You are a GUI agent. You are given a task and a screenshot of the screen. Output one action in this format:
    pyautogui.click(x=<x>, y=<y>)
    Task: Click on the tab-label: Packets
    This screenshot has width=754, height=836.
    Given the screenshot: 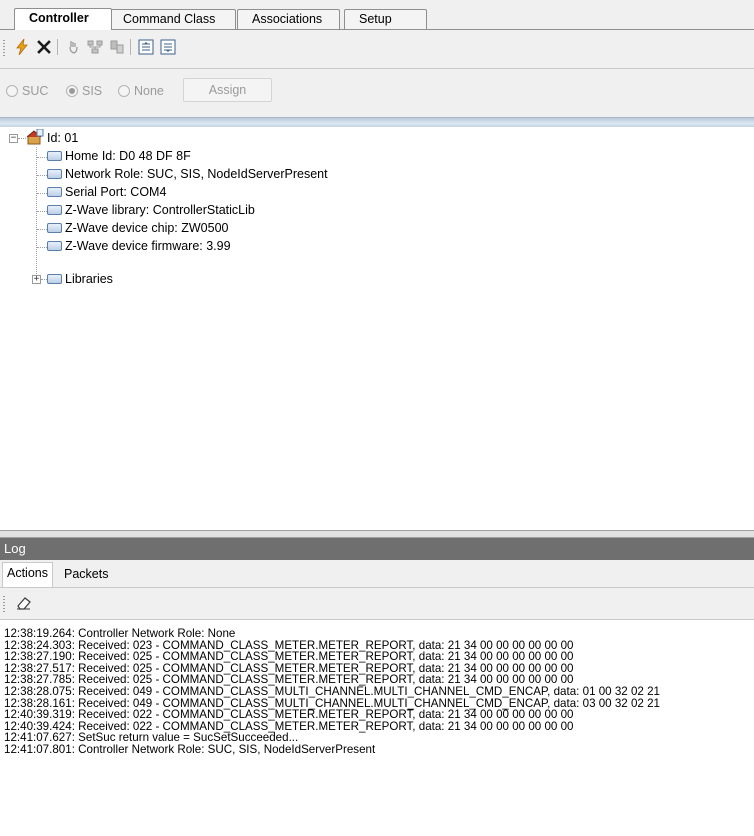 What is the action you would take?
    pyautogui.click(x=86, y=574)
    